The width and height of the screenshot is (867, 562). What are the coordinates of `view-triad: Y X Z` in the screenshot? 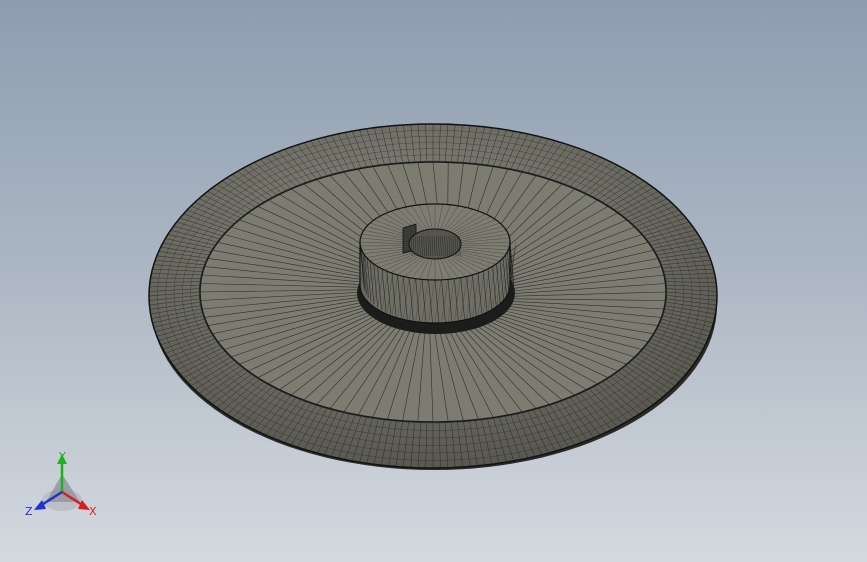 It's located at (65, 486).